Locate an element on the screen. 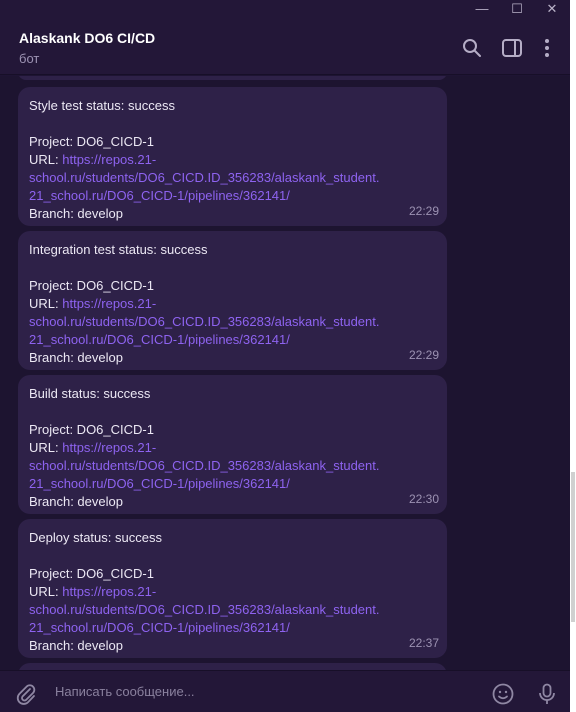 The image size is (576, 712). chat-header: Alaskank DO6 CI/CD бот is located at coordinates (285, 47).